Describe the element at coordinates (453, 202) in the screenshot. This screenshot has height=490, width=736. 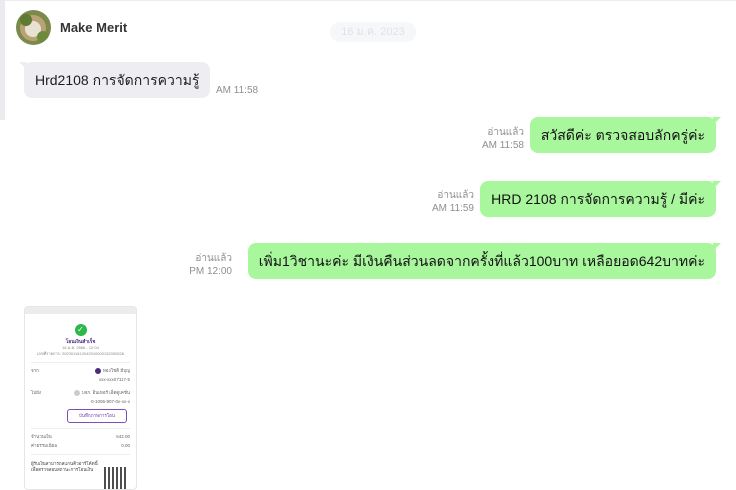
I see `message-meta: อ่านแล้ว AM 11:59` at that location.